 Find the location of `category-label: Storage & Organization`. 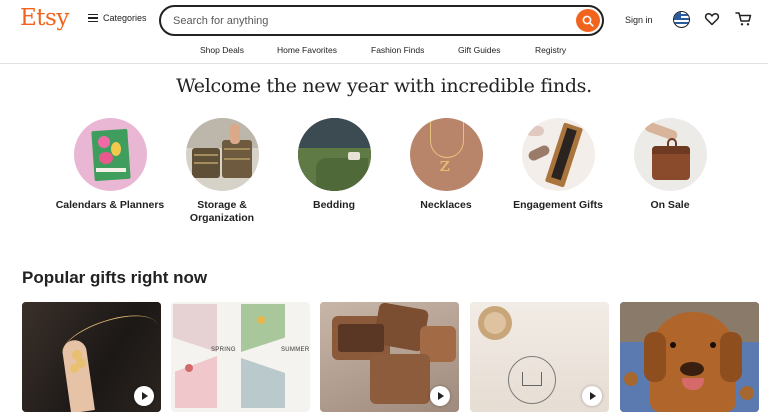

category-label: Storage & Organization is located at coordinates (222, 211).